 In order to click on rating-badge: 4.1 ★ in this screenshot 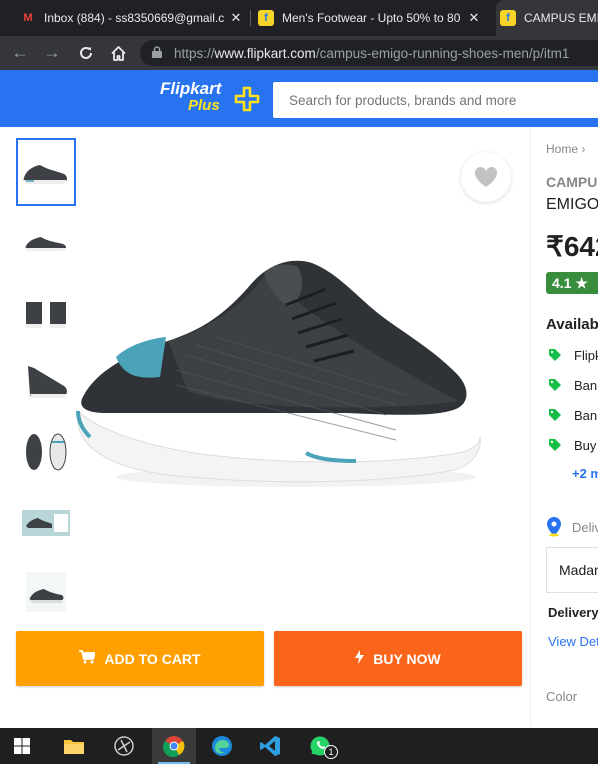, I will do `click(572, 283)`.